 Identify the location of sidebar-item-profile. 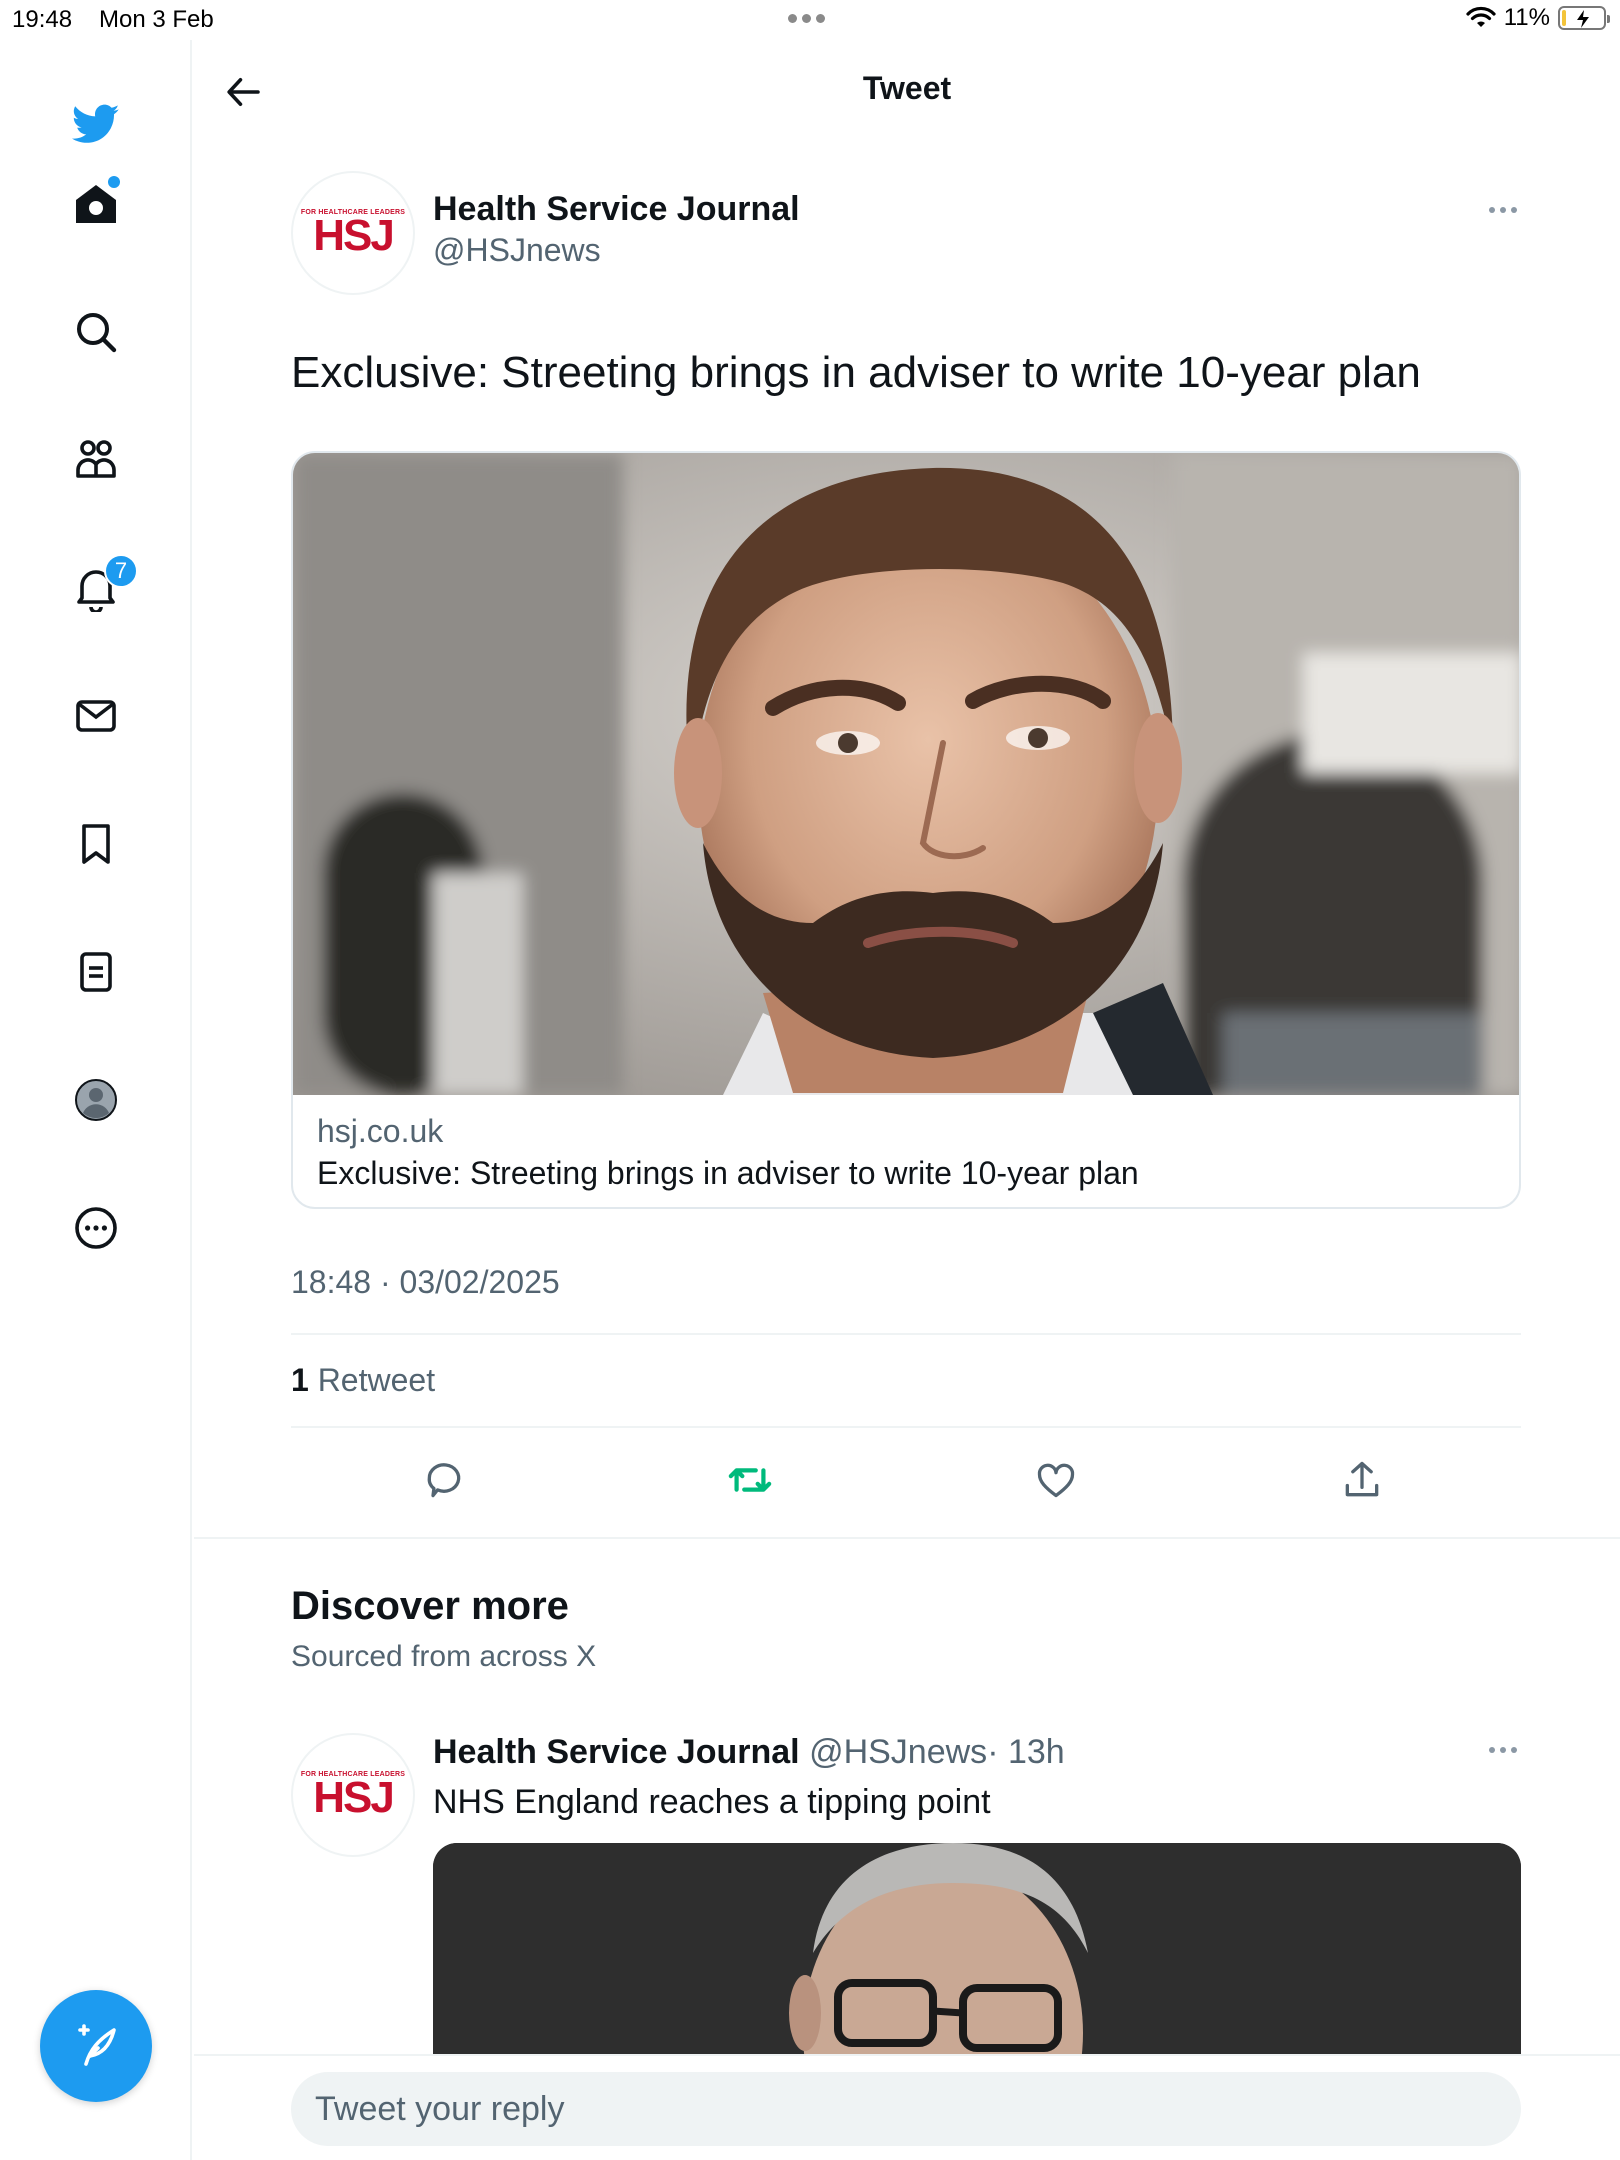
(96, 1100).